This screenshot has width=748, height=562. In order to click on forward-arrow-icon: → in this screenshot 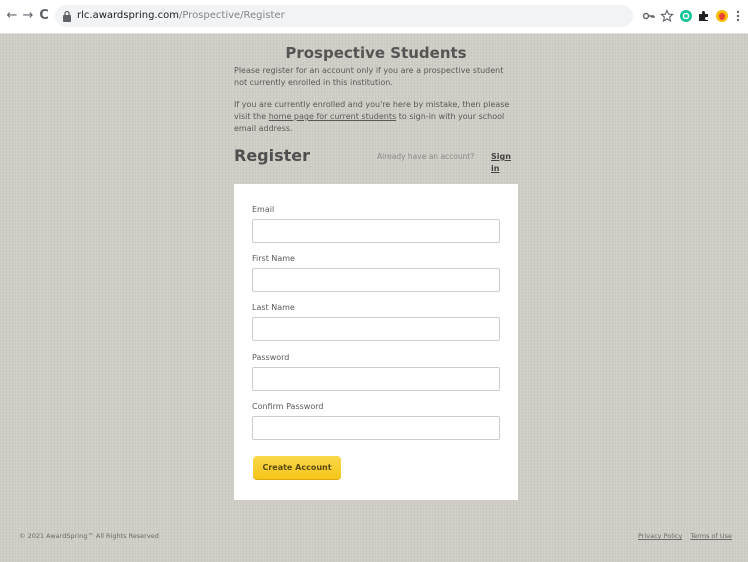, I will do `click(28, 16)`.